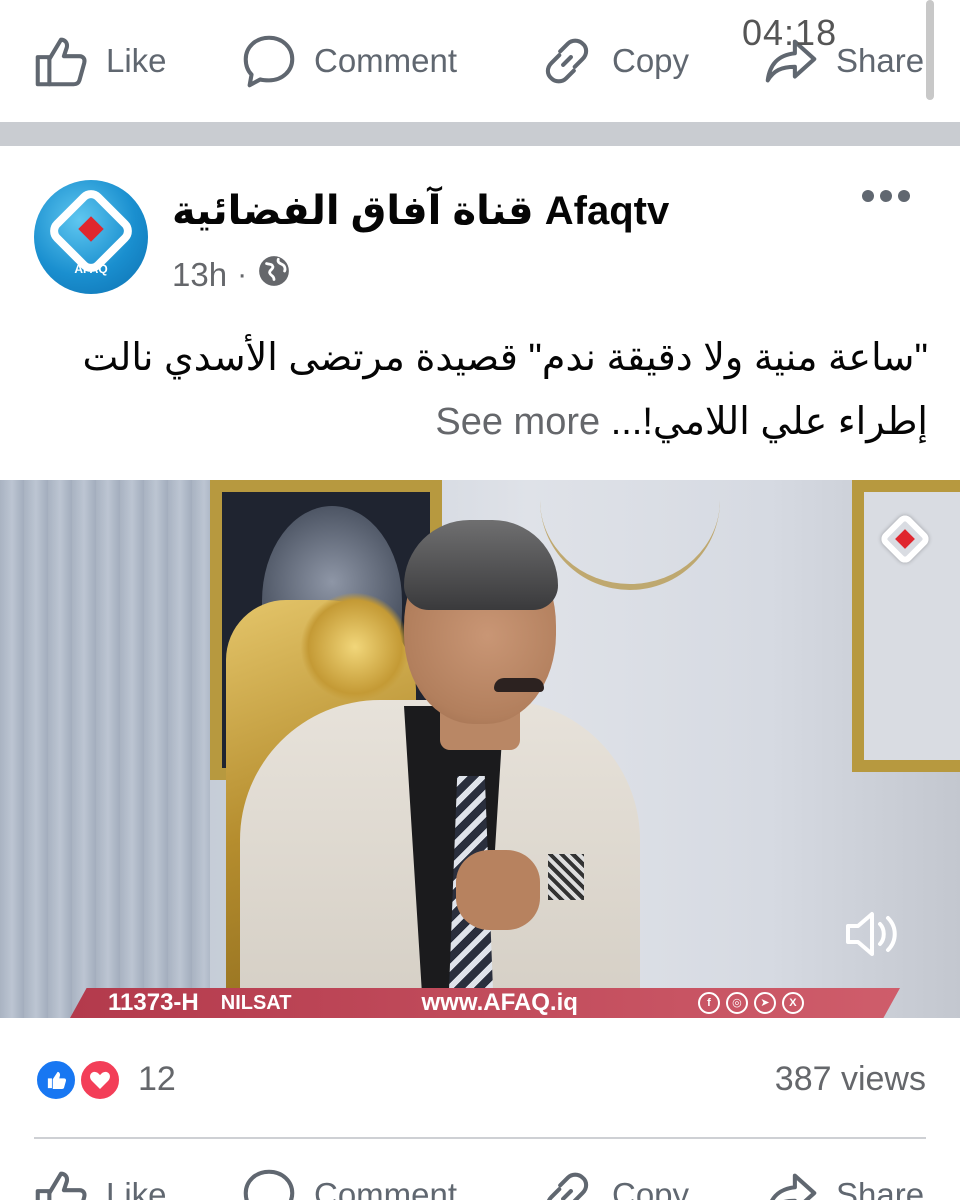 This screenshot has height=1200, width=960. What do you see at coordinates (850, 1079) in the screenshot?
I see `view-count: 387 views` at bounding box center [850, 1079].